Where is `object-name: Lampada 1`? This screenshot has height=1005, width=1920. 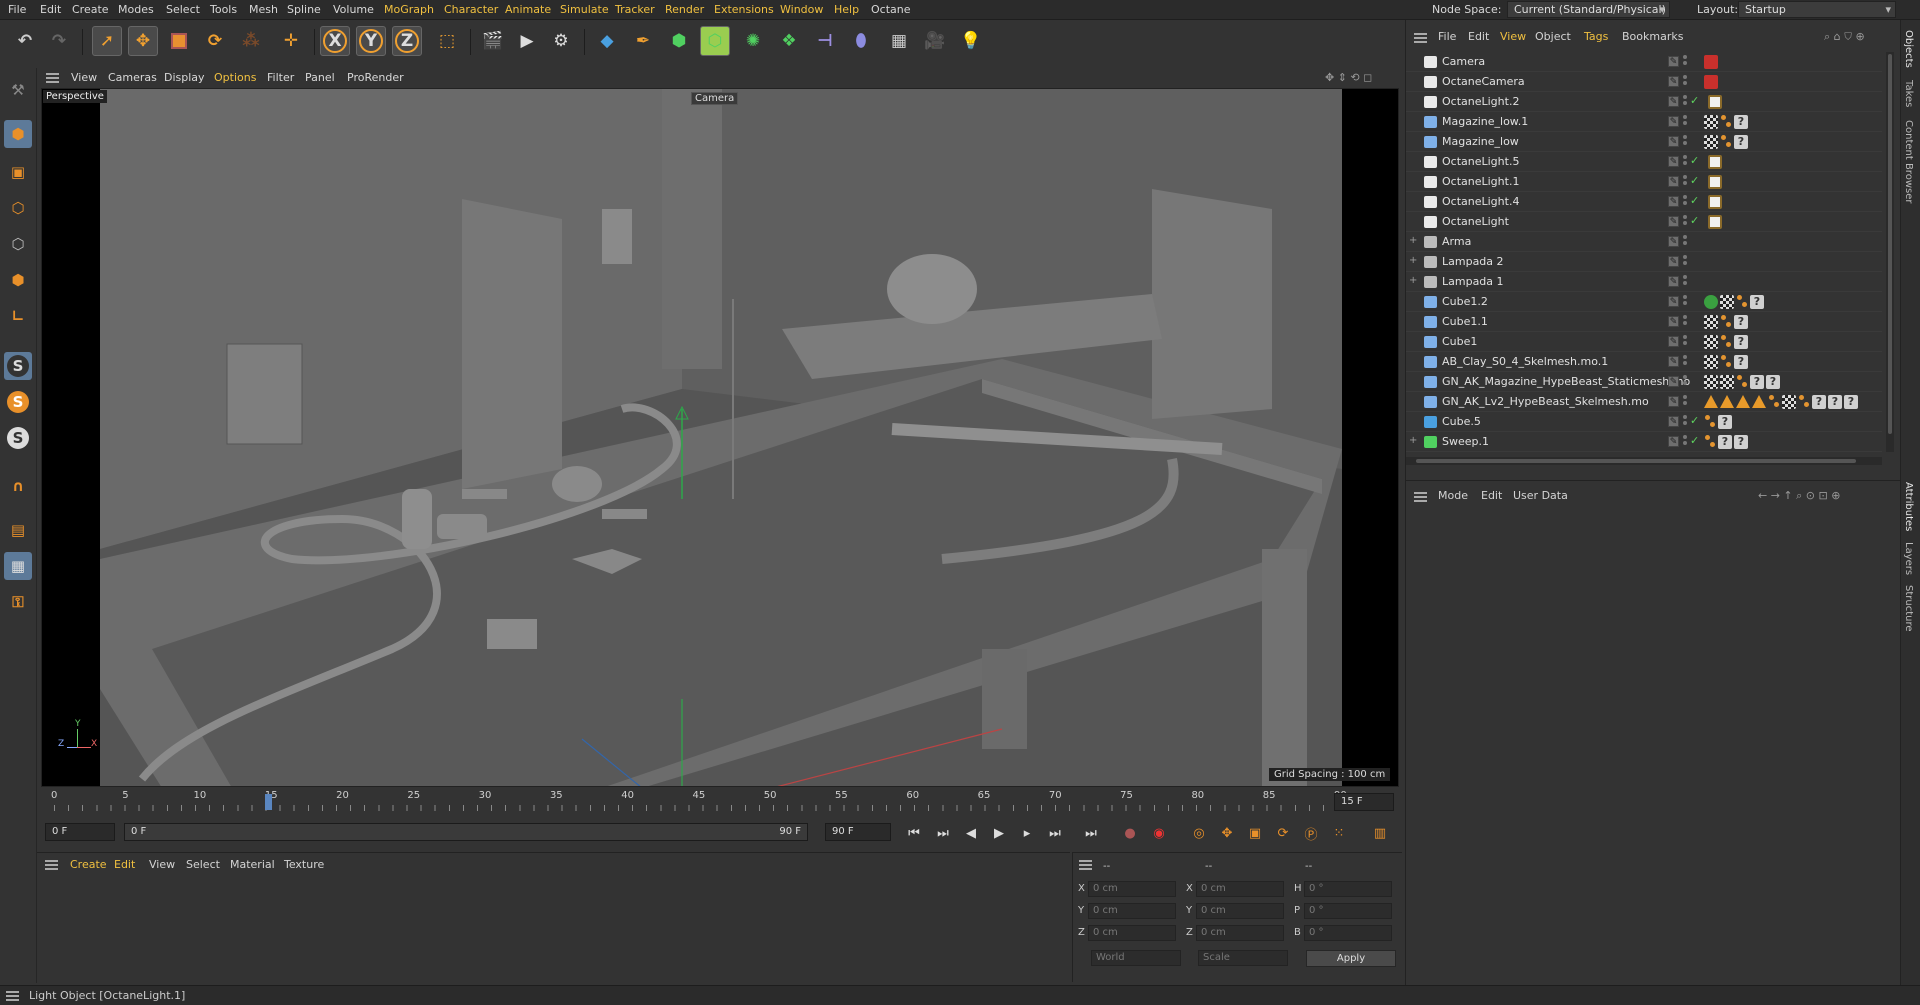
object-name: Lampada 1 is located at coordinates (1473, 281).